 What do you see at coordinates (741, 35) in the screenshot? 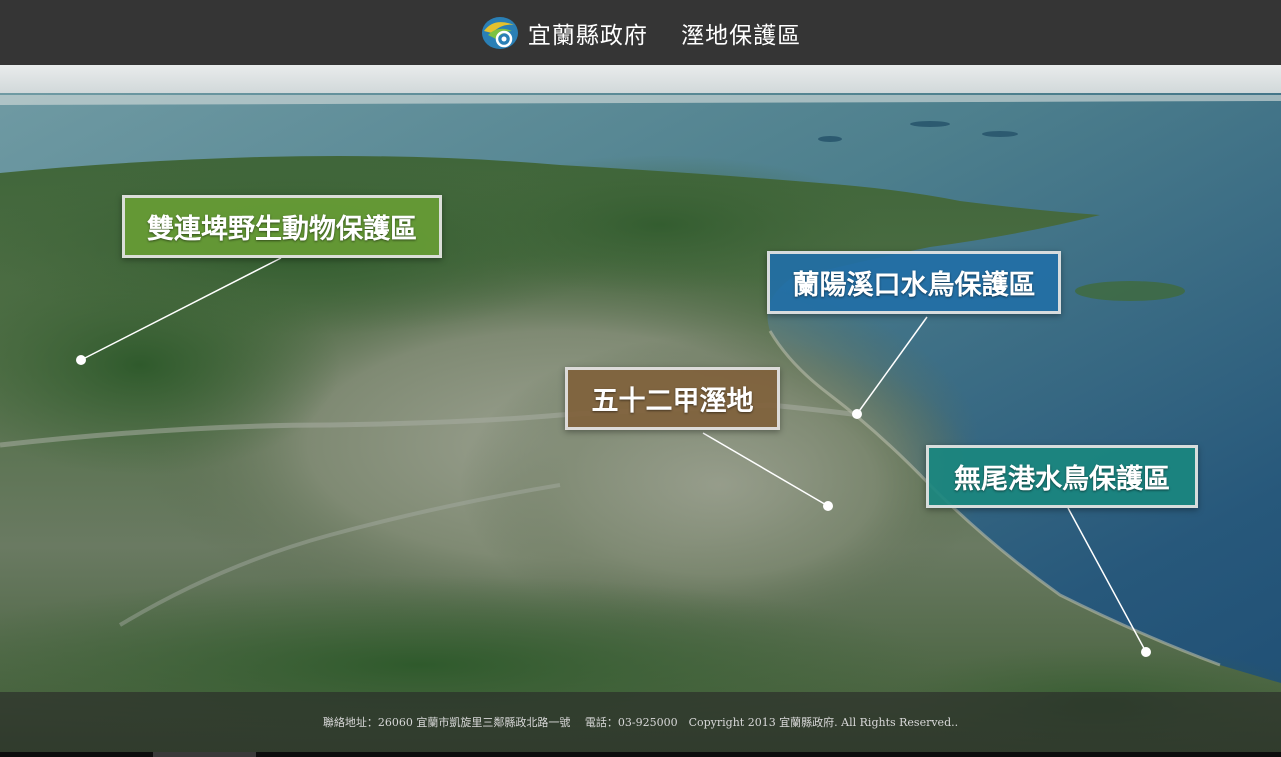
I see `page-title: 溼地保護區` at bounding box center [741, 35].